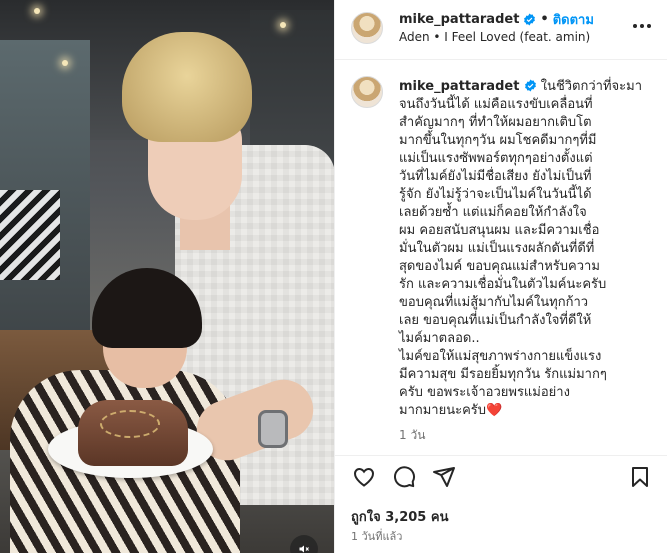  Describe the element at coordinates (495, 194) in the screenshot. I see `caption-line: รู้จัก ยังไม่รู้ว่าจะเป็นไมค์ในวันนี้ได้` at that location.